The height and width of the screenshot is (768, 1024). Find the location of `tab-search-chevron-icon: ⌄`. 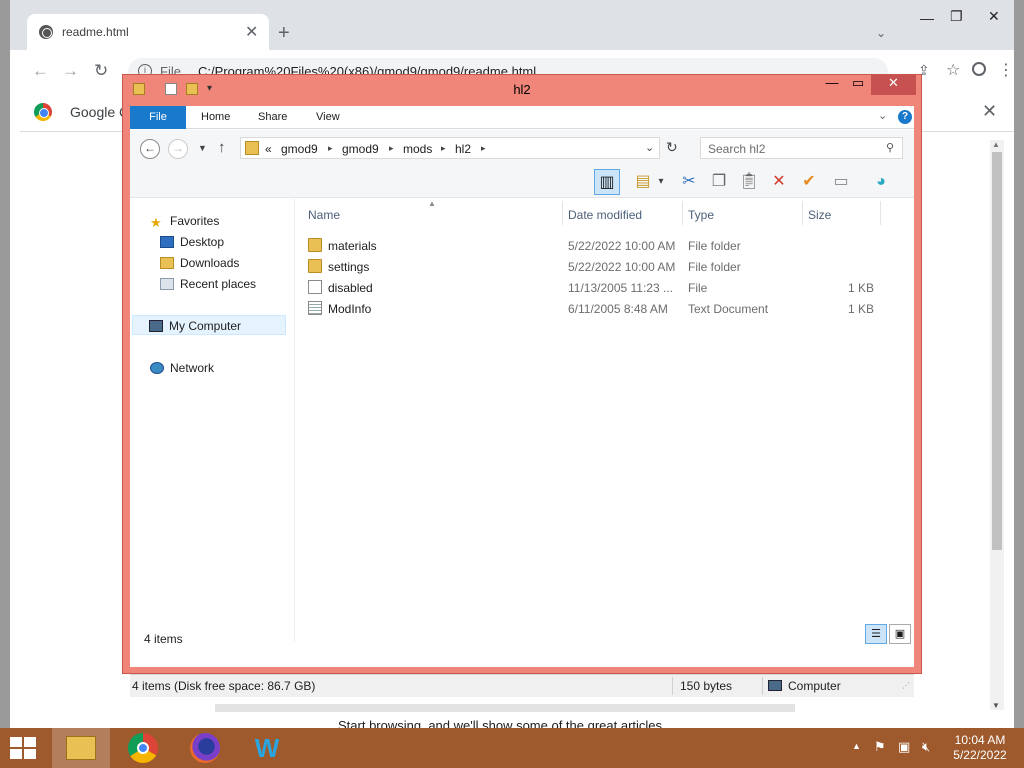

tab-search-chevron-icon: ⌄ is located at coordinates (881, 33).